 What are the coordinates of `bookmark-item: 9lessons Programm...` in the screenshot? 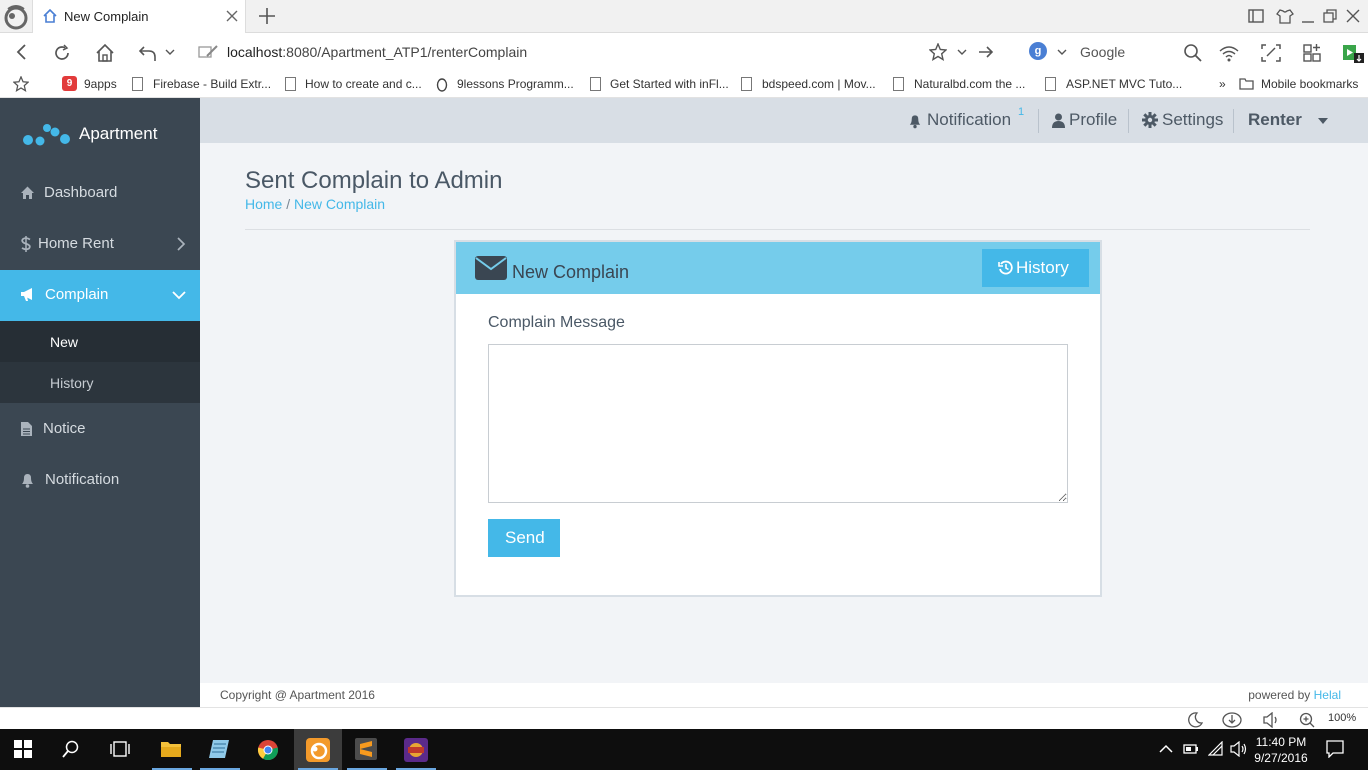 It's located at (515, 84).